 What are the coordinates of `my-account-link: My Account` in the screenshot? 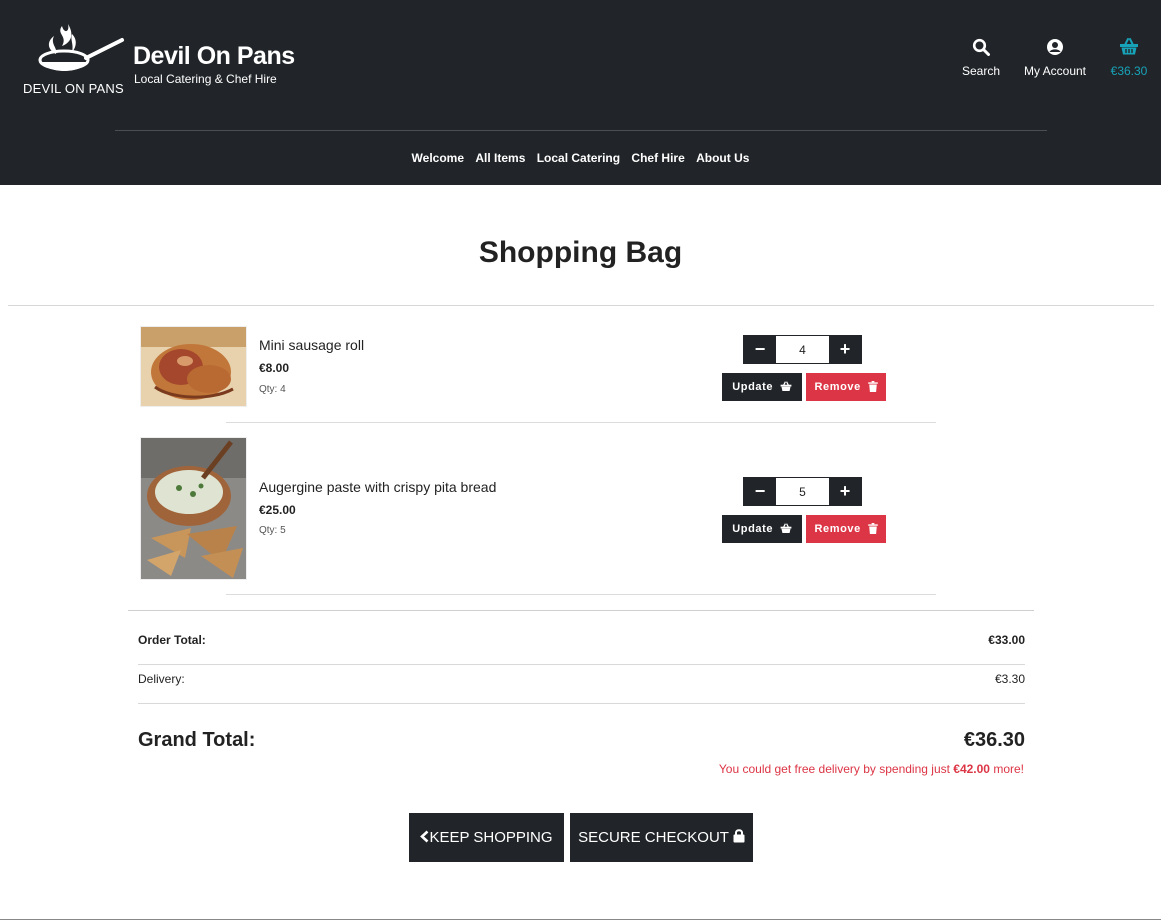 It's located at (1055, 58).